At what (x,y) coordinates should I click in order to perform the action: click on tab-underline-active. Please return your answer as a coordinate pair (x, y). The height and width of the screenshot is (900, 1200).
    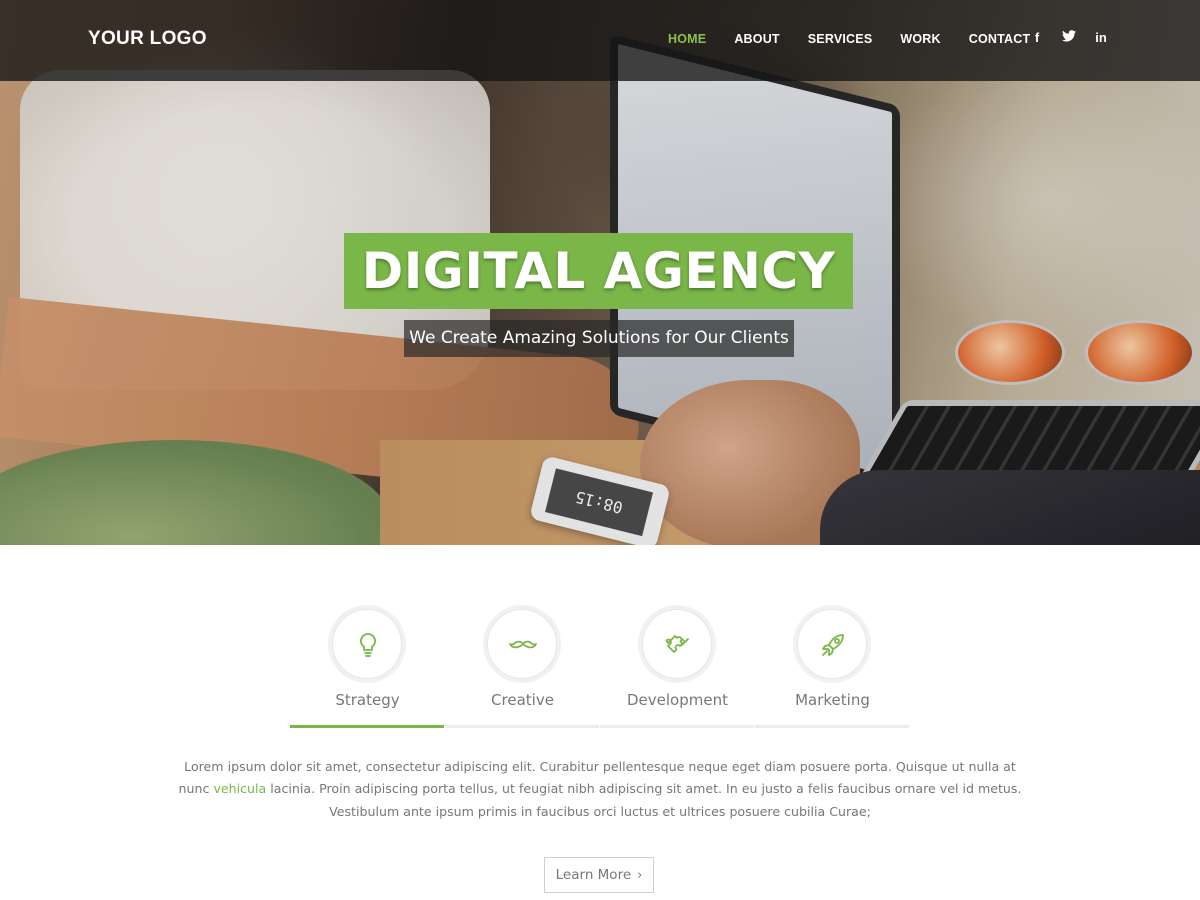
    Looking at the image, I should click on (367, 726).